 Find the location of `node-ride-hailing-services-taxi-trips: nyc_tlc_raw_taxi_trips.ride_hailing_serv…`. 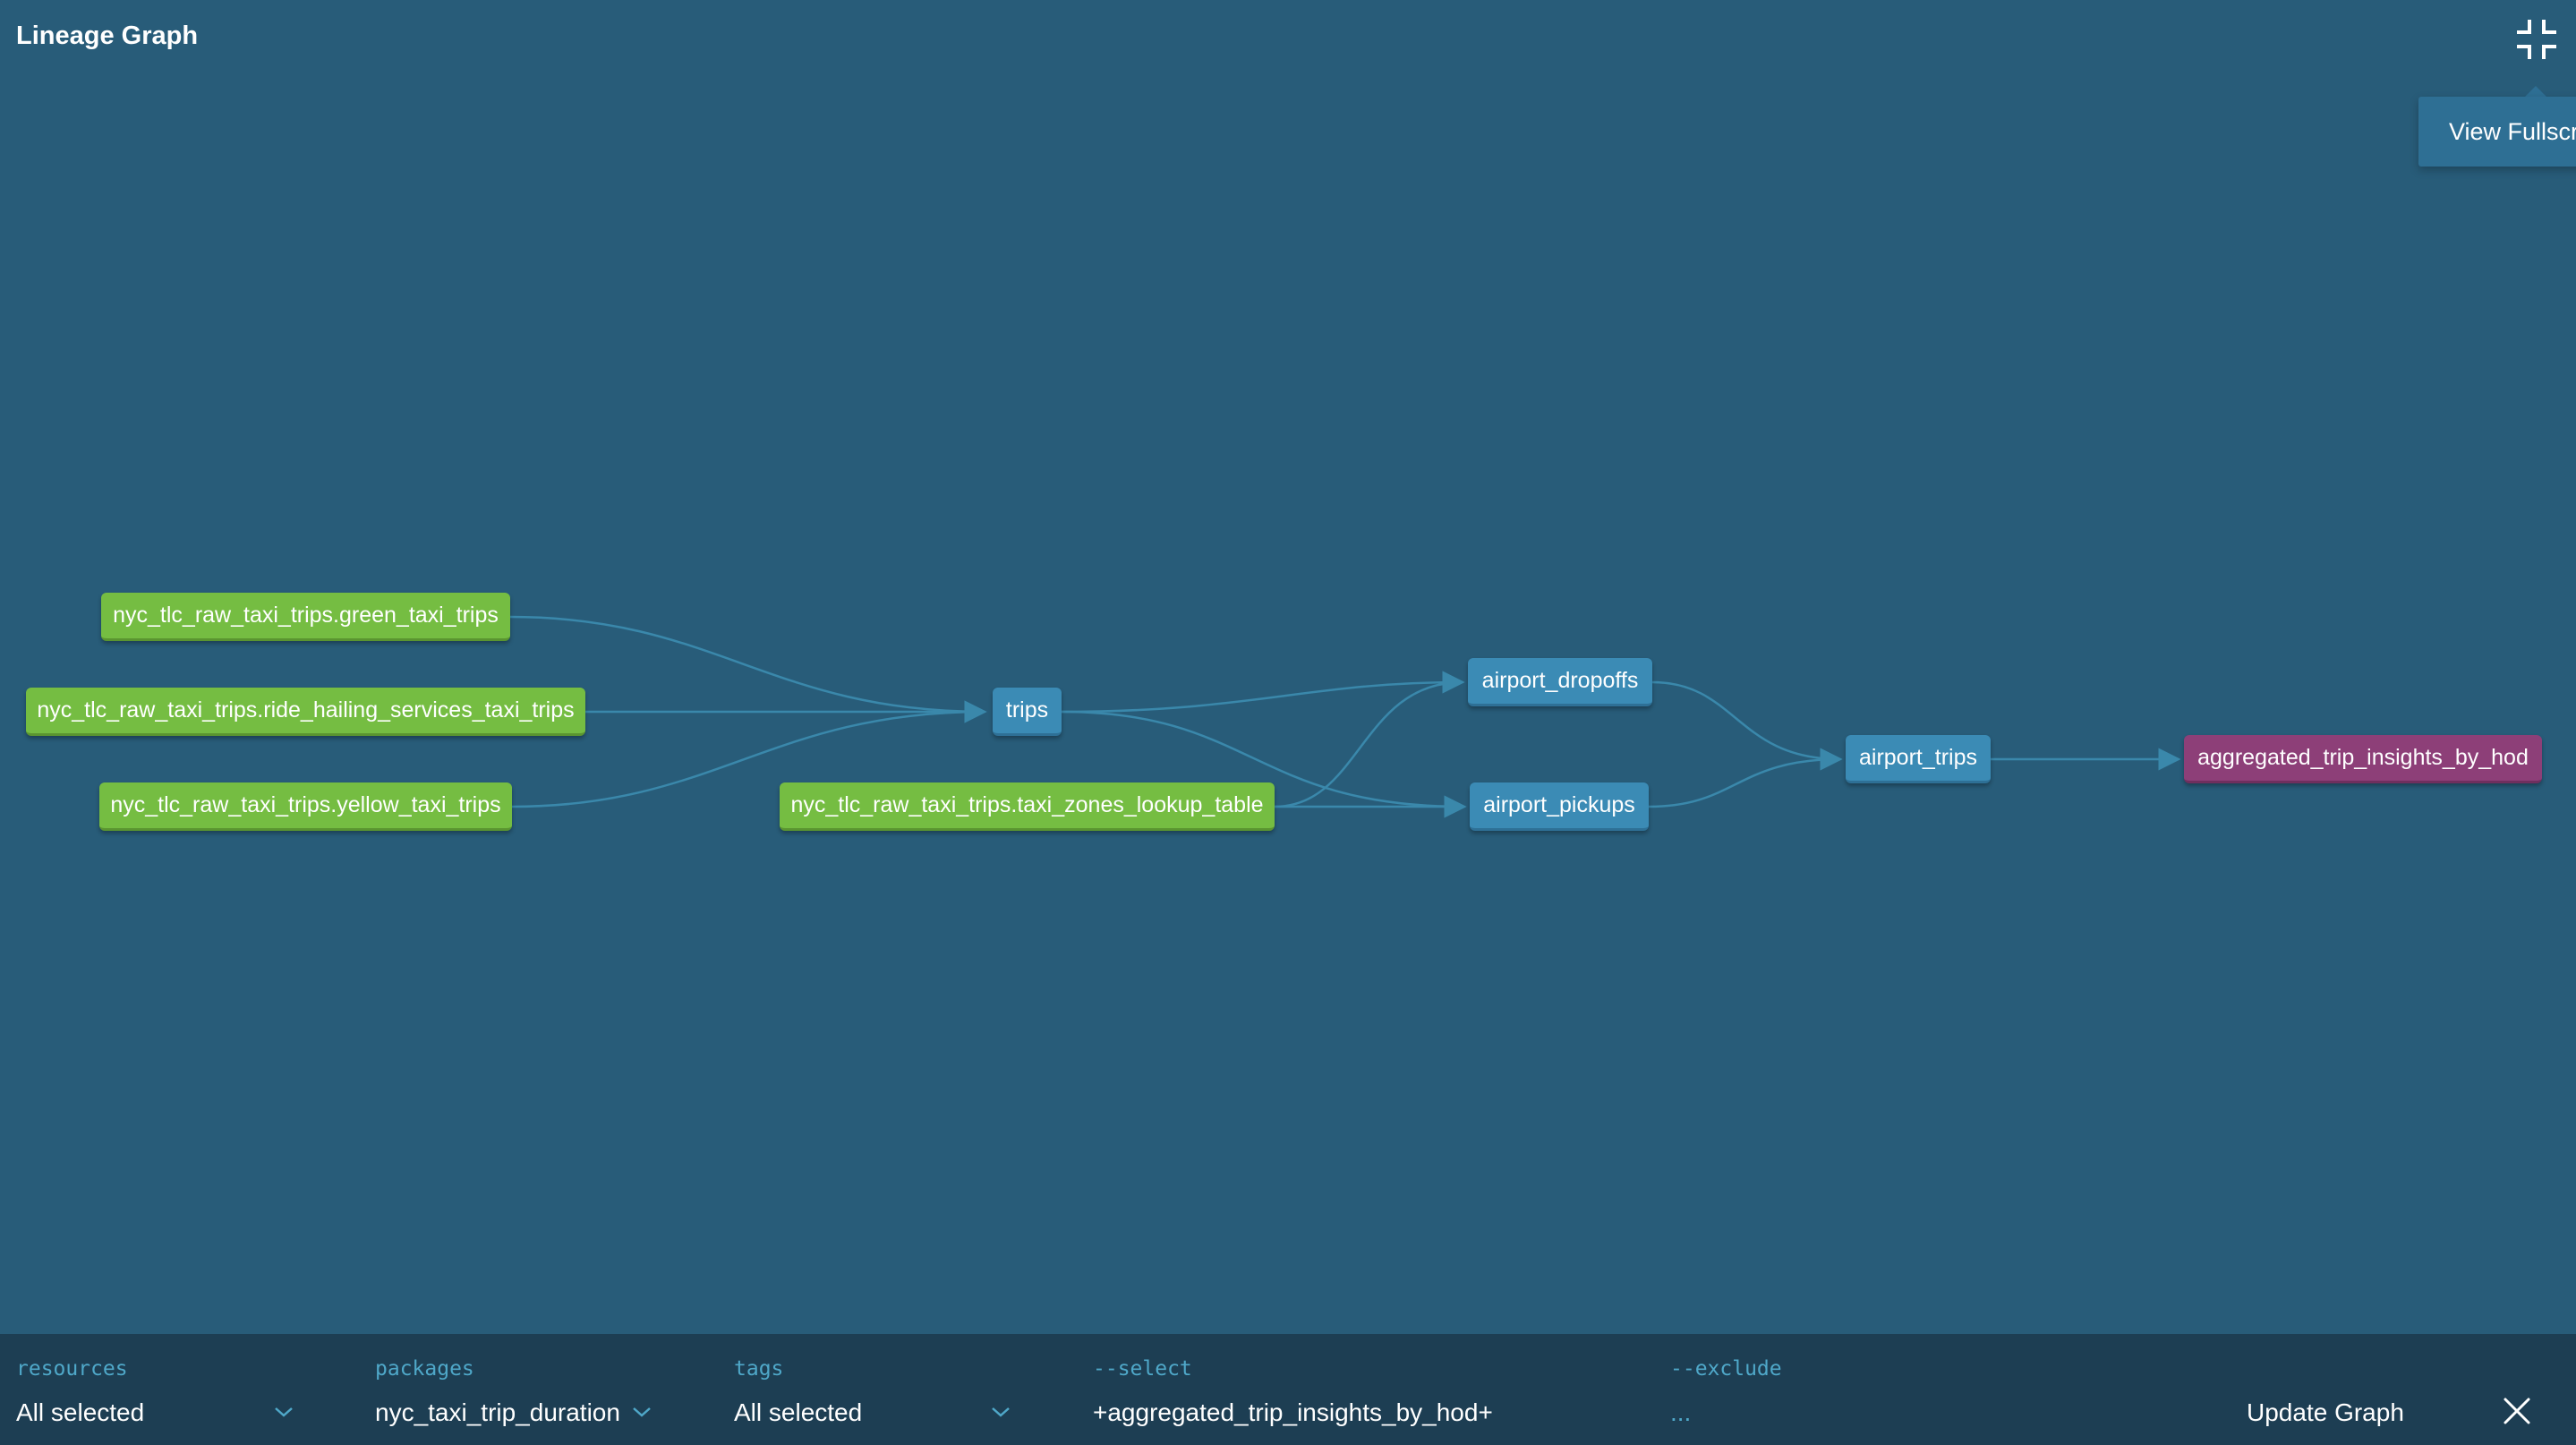

node-ride-hailing-services-taxi-trips: nyc_tlc_raw_taxi_trips.ride_hailing_serv… is located at coordinates (305, 712).